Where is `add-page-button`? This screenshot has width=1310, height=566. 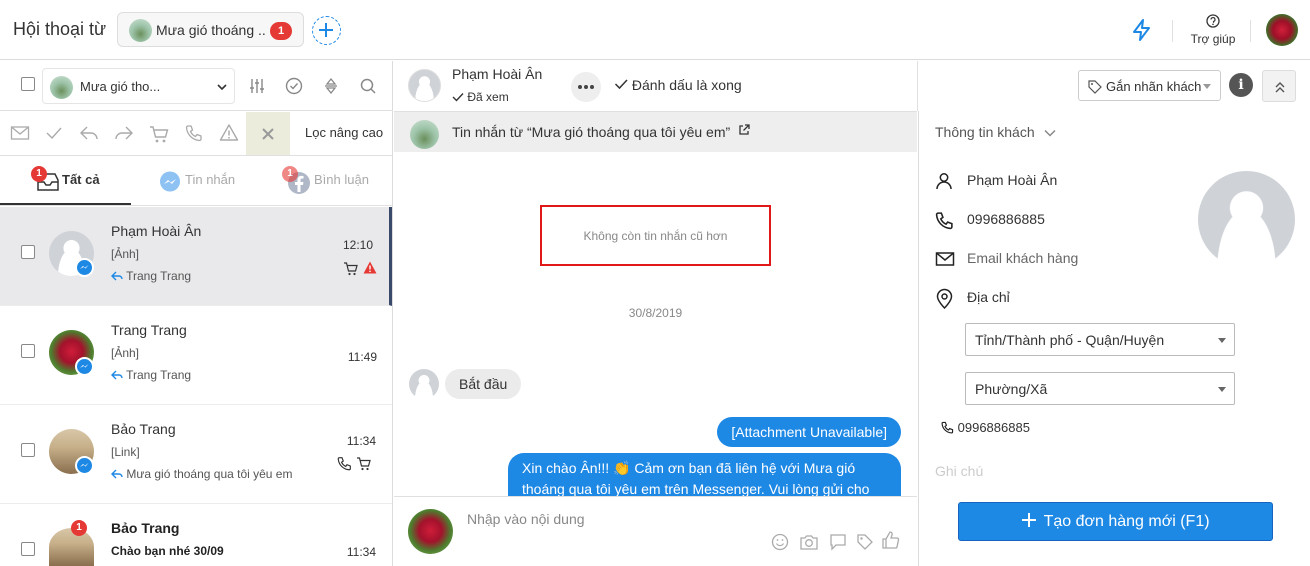 add-page-button is located at coordinates (326, 30).